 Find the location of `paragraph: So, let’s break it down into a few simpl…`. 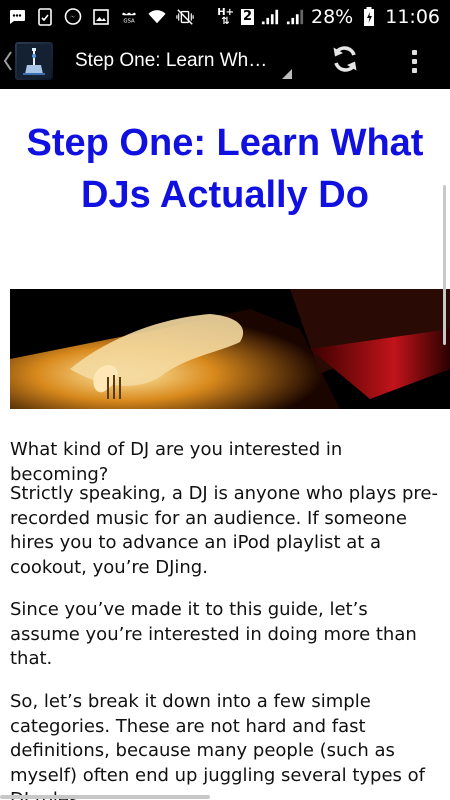

paragraph: So, let’s break it down into a few simpl… is located at coordinates (218, 745).